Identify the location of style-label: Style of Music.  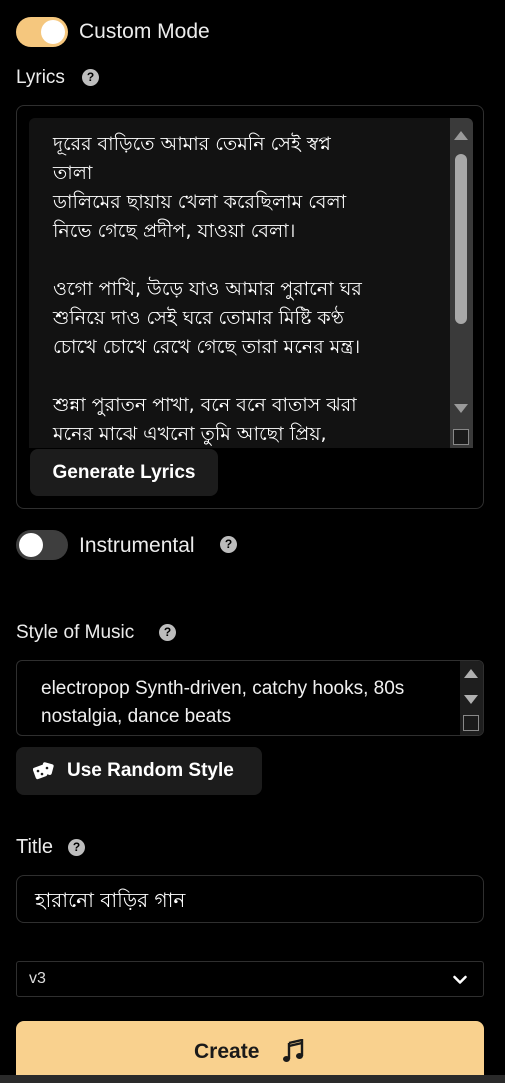
(75, 632).